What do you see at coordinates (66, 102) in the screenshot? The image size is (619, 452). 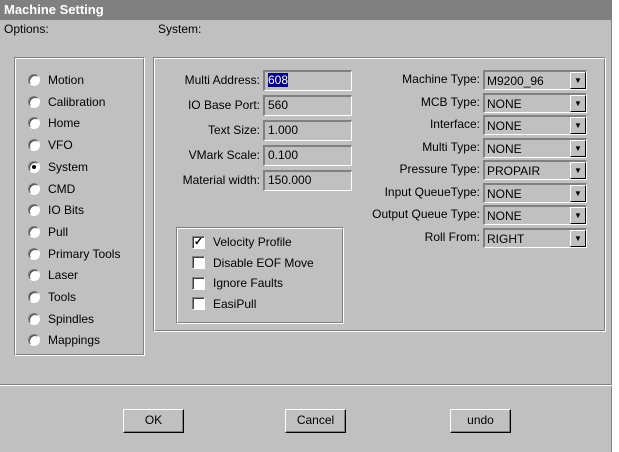 I see `option-calibration: Calibration` at bounding box center [66, 102].